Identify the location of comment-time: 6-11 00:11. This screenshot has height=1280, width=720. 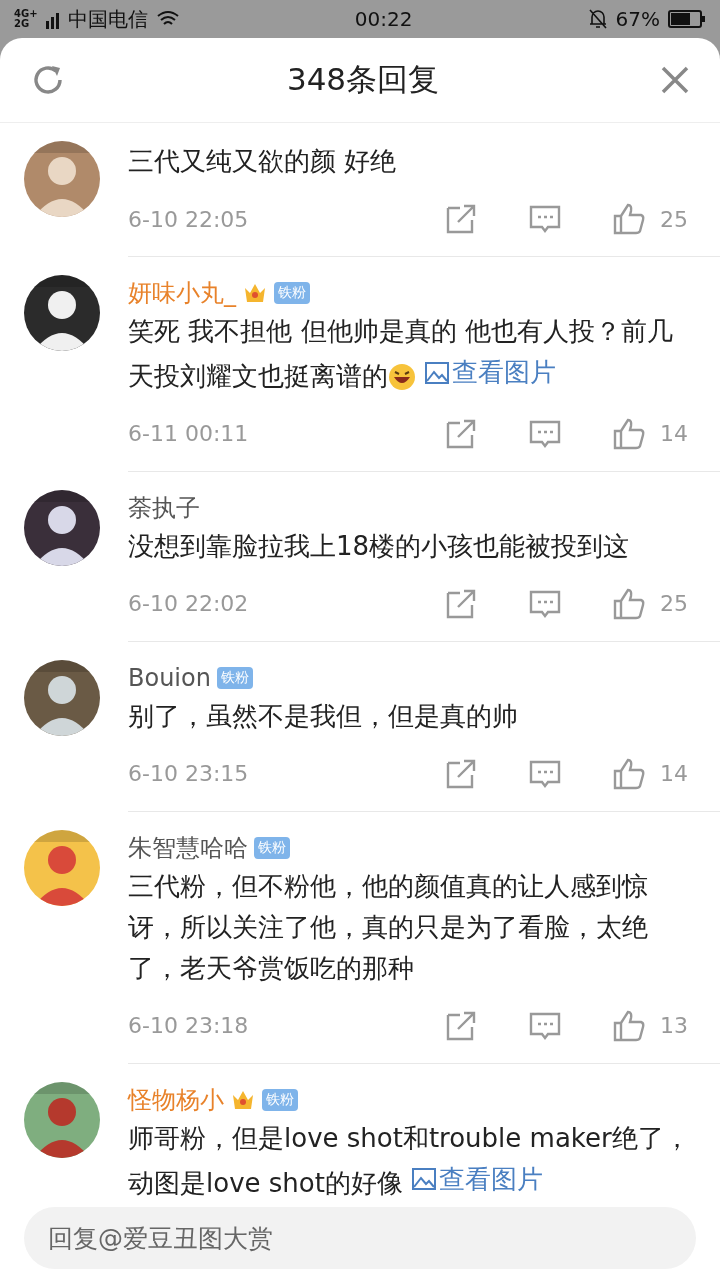
(189, 433).